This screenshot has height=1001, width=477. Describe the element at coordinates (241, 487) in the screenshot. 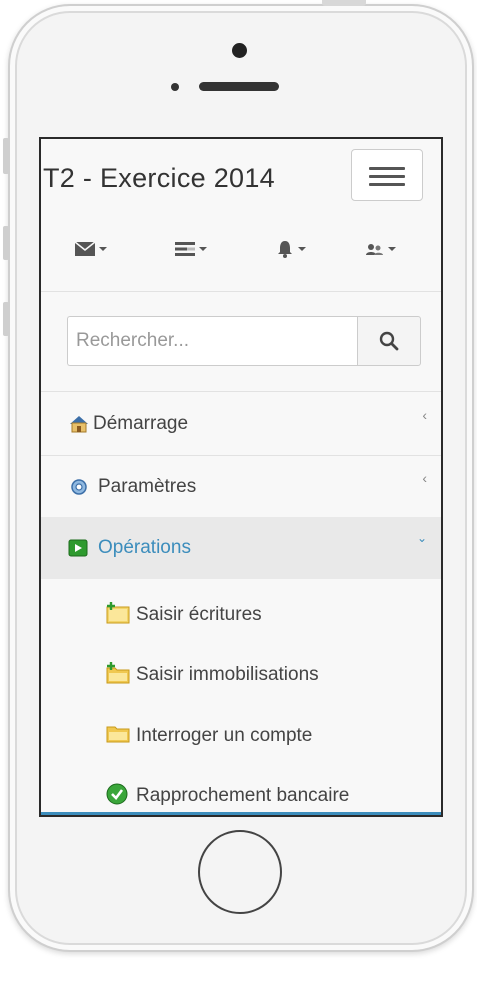

I see `sidebar-item-parametres: Paramètres ‹` at that location.